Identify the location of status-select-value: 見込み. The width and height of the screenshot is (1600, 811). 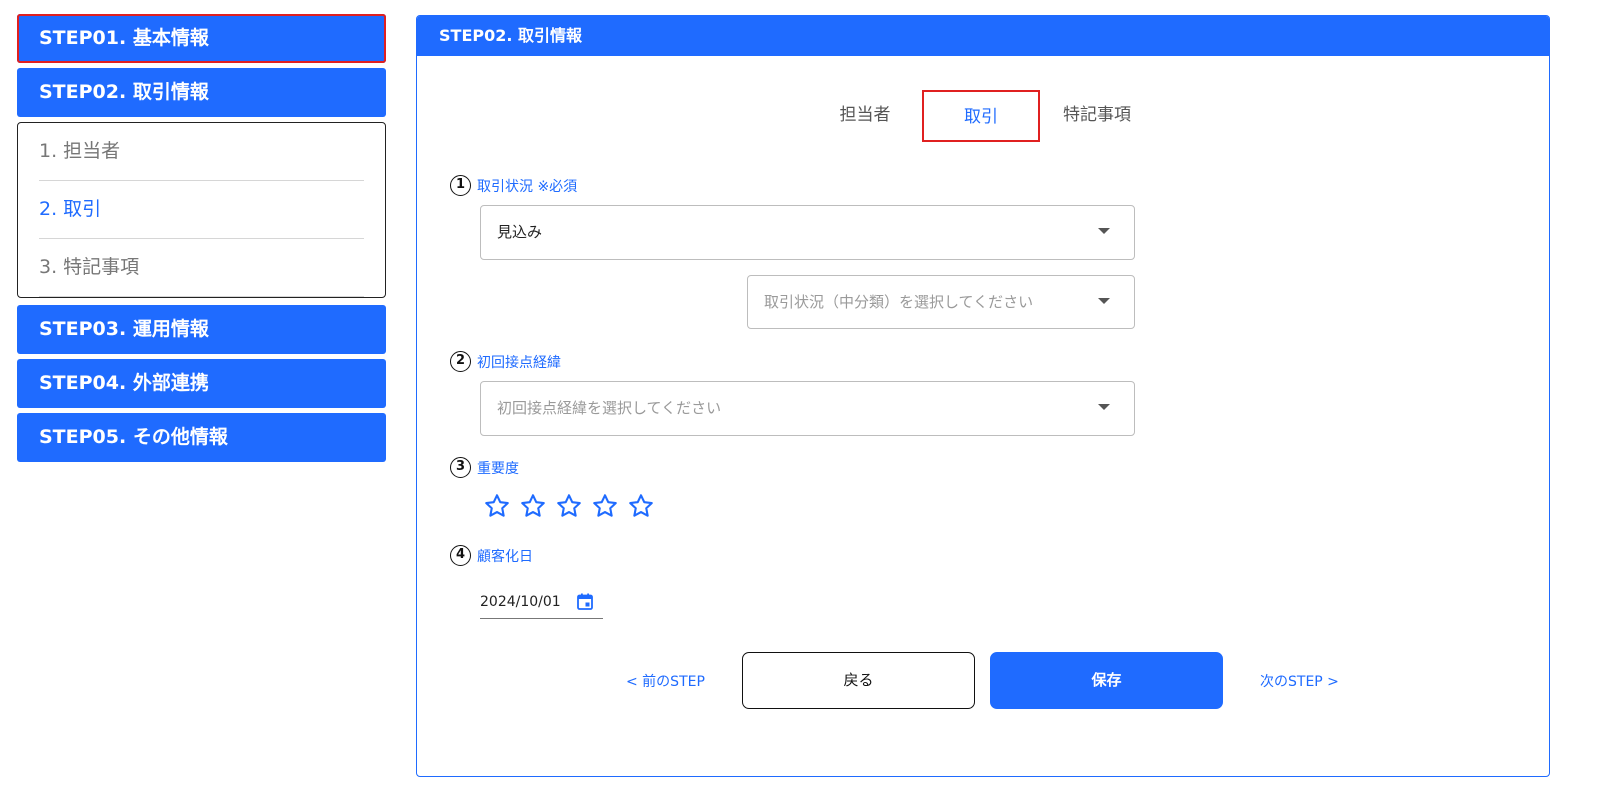
(520, 232).